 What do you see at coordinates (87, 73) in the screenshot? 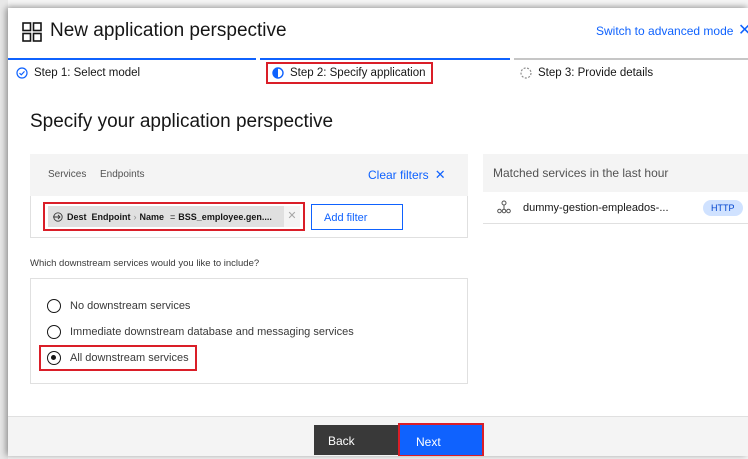
I see `step-1-label: Step 1: Select model` at bounding box center [87, 73].